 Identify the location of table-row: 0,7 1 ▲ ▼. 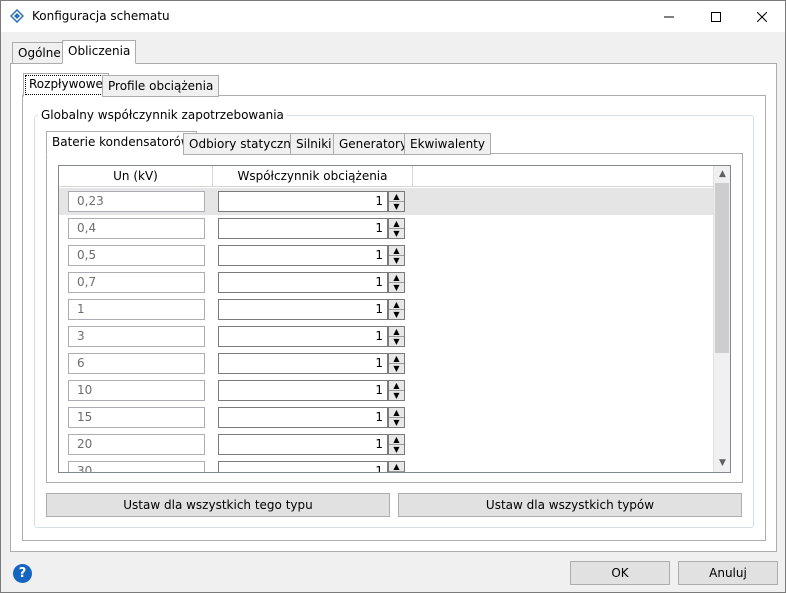
(386, 282).